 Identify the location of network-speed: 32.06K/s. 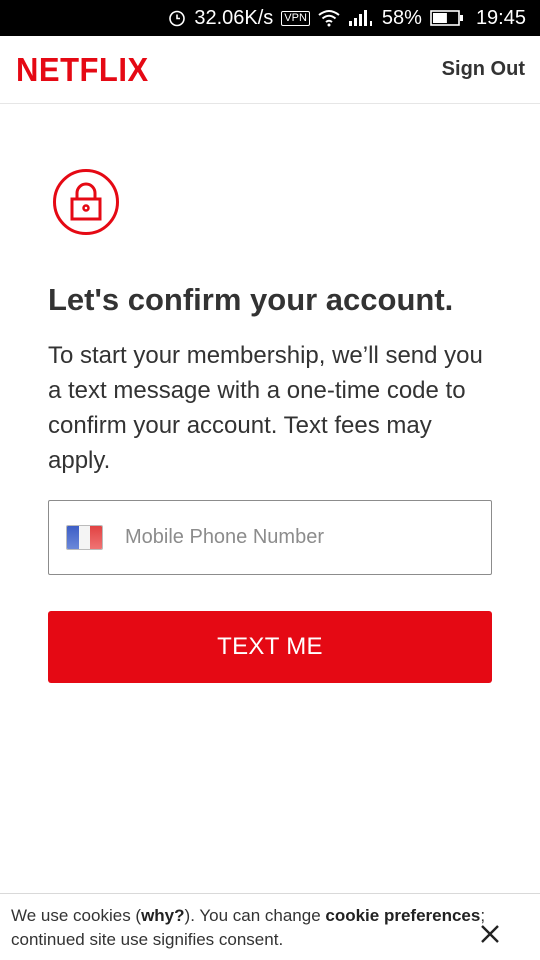
(234, 17).